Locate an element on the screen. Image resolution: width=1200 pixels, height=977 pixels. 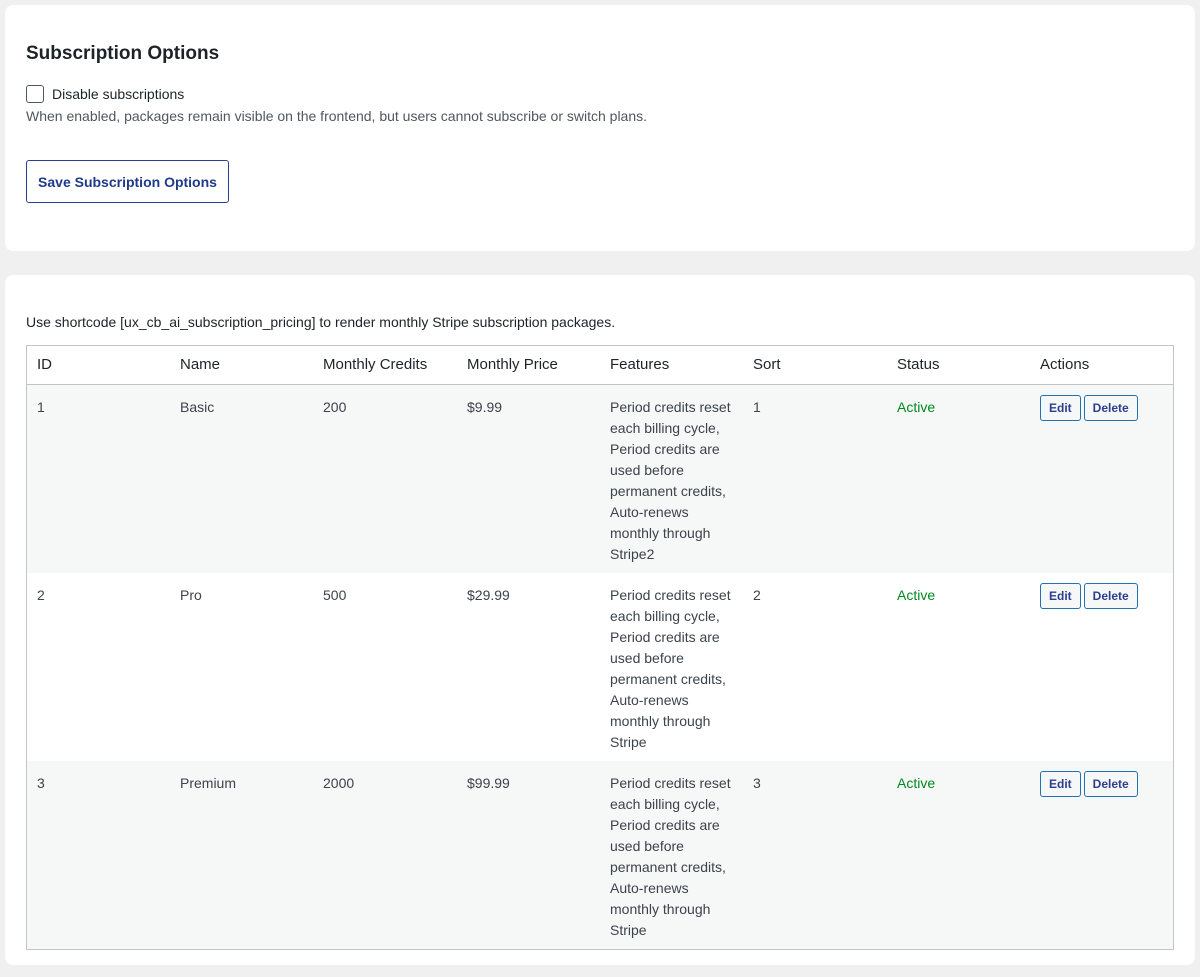
column-header-actions: Actions is located at coordinates (1101, 365).